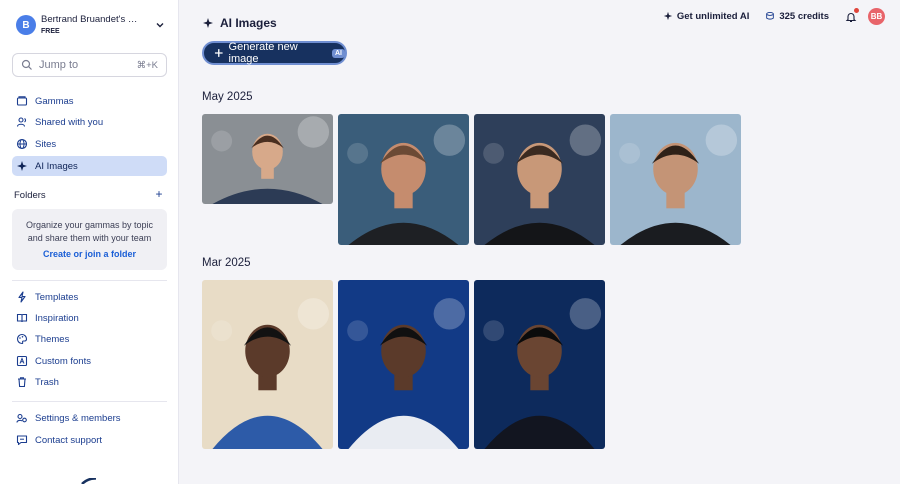 Image resolution: width=900 pixels, height=484 pixels. Describe the element at coordinates (54, 101) in the screenshot. I see `sidebar-item-label: Gammas` at that location.